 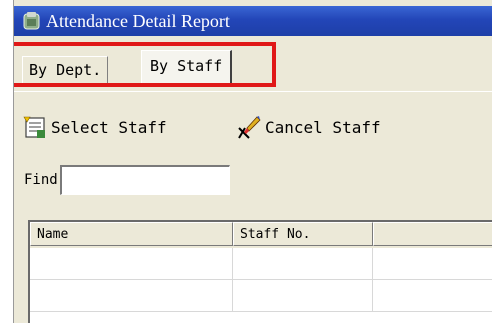 What do you see at coordinates (34, 127) in the screenshot?
I see `select-staff-icon` at bounding box center [34, 127].